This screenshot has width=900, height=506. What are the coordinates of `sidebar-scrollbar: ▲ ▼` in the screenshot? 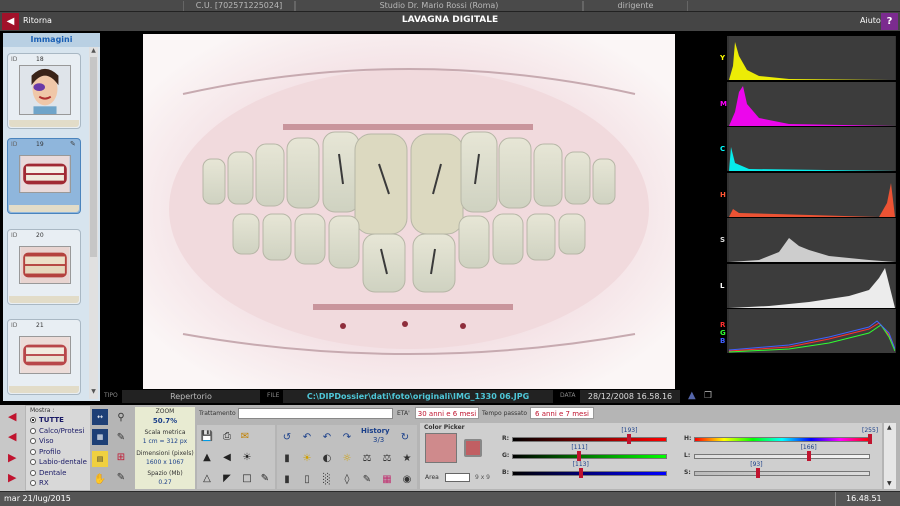 It's located at (93, 223).